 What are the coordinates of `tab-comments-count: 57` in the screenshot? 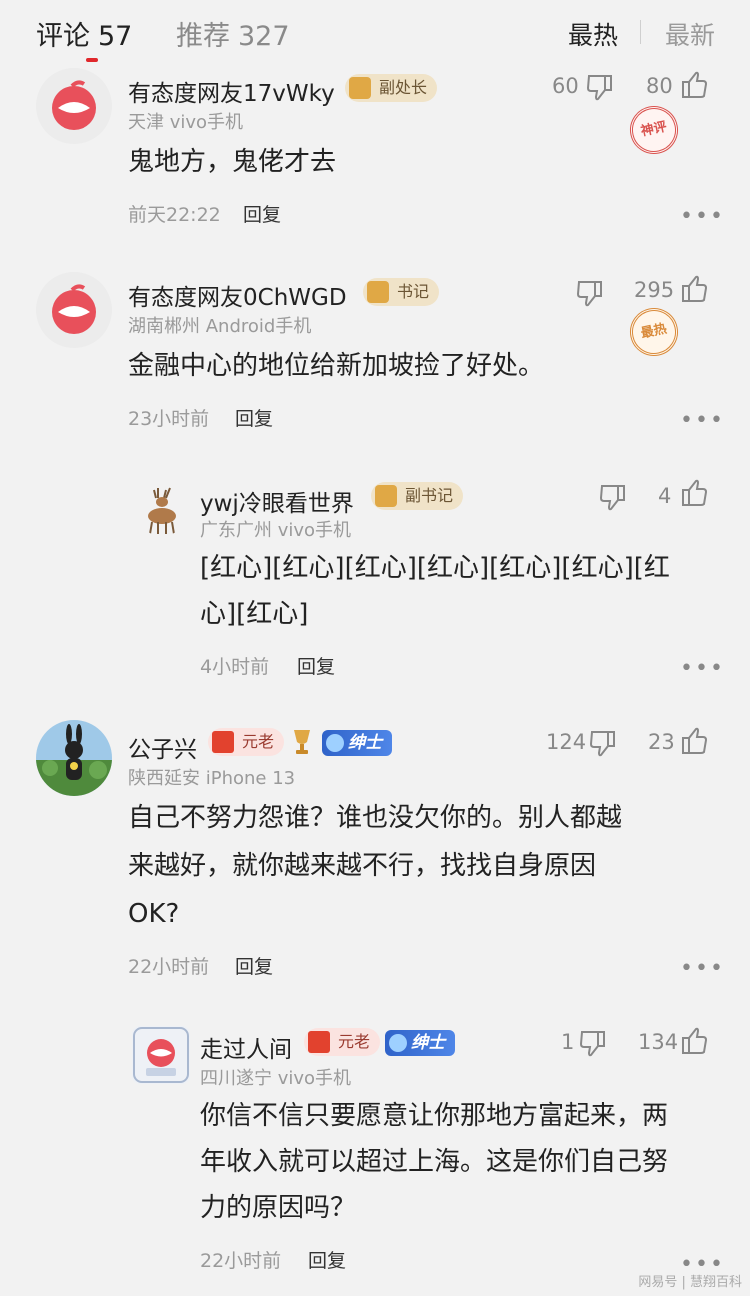 It's located at (115, 36).